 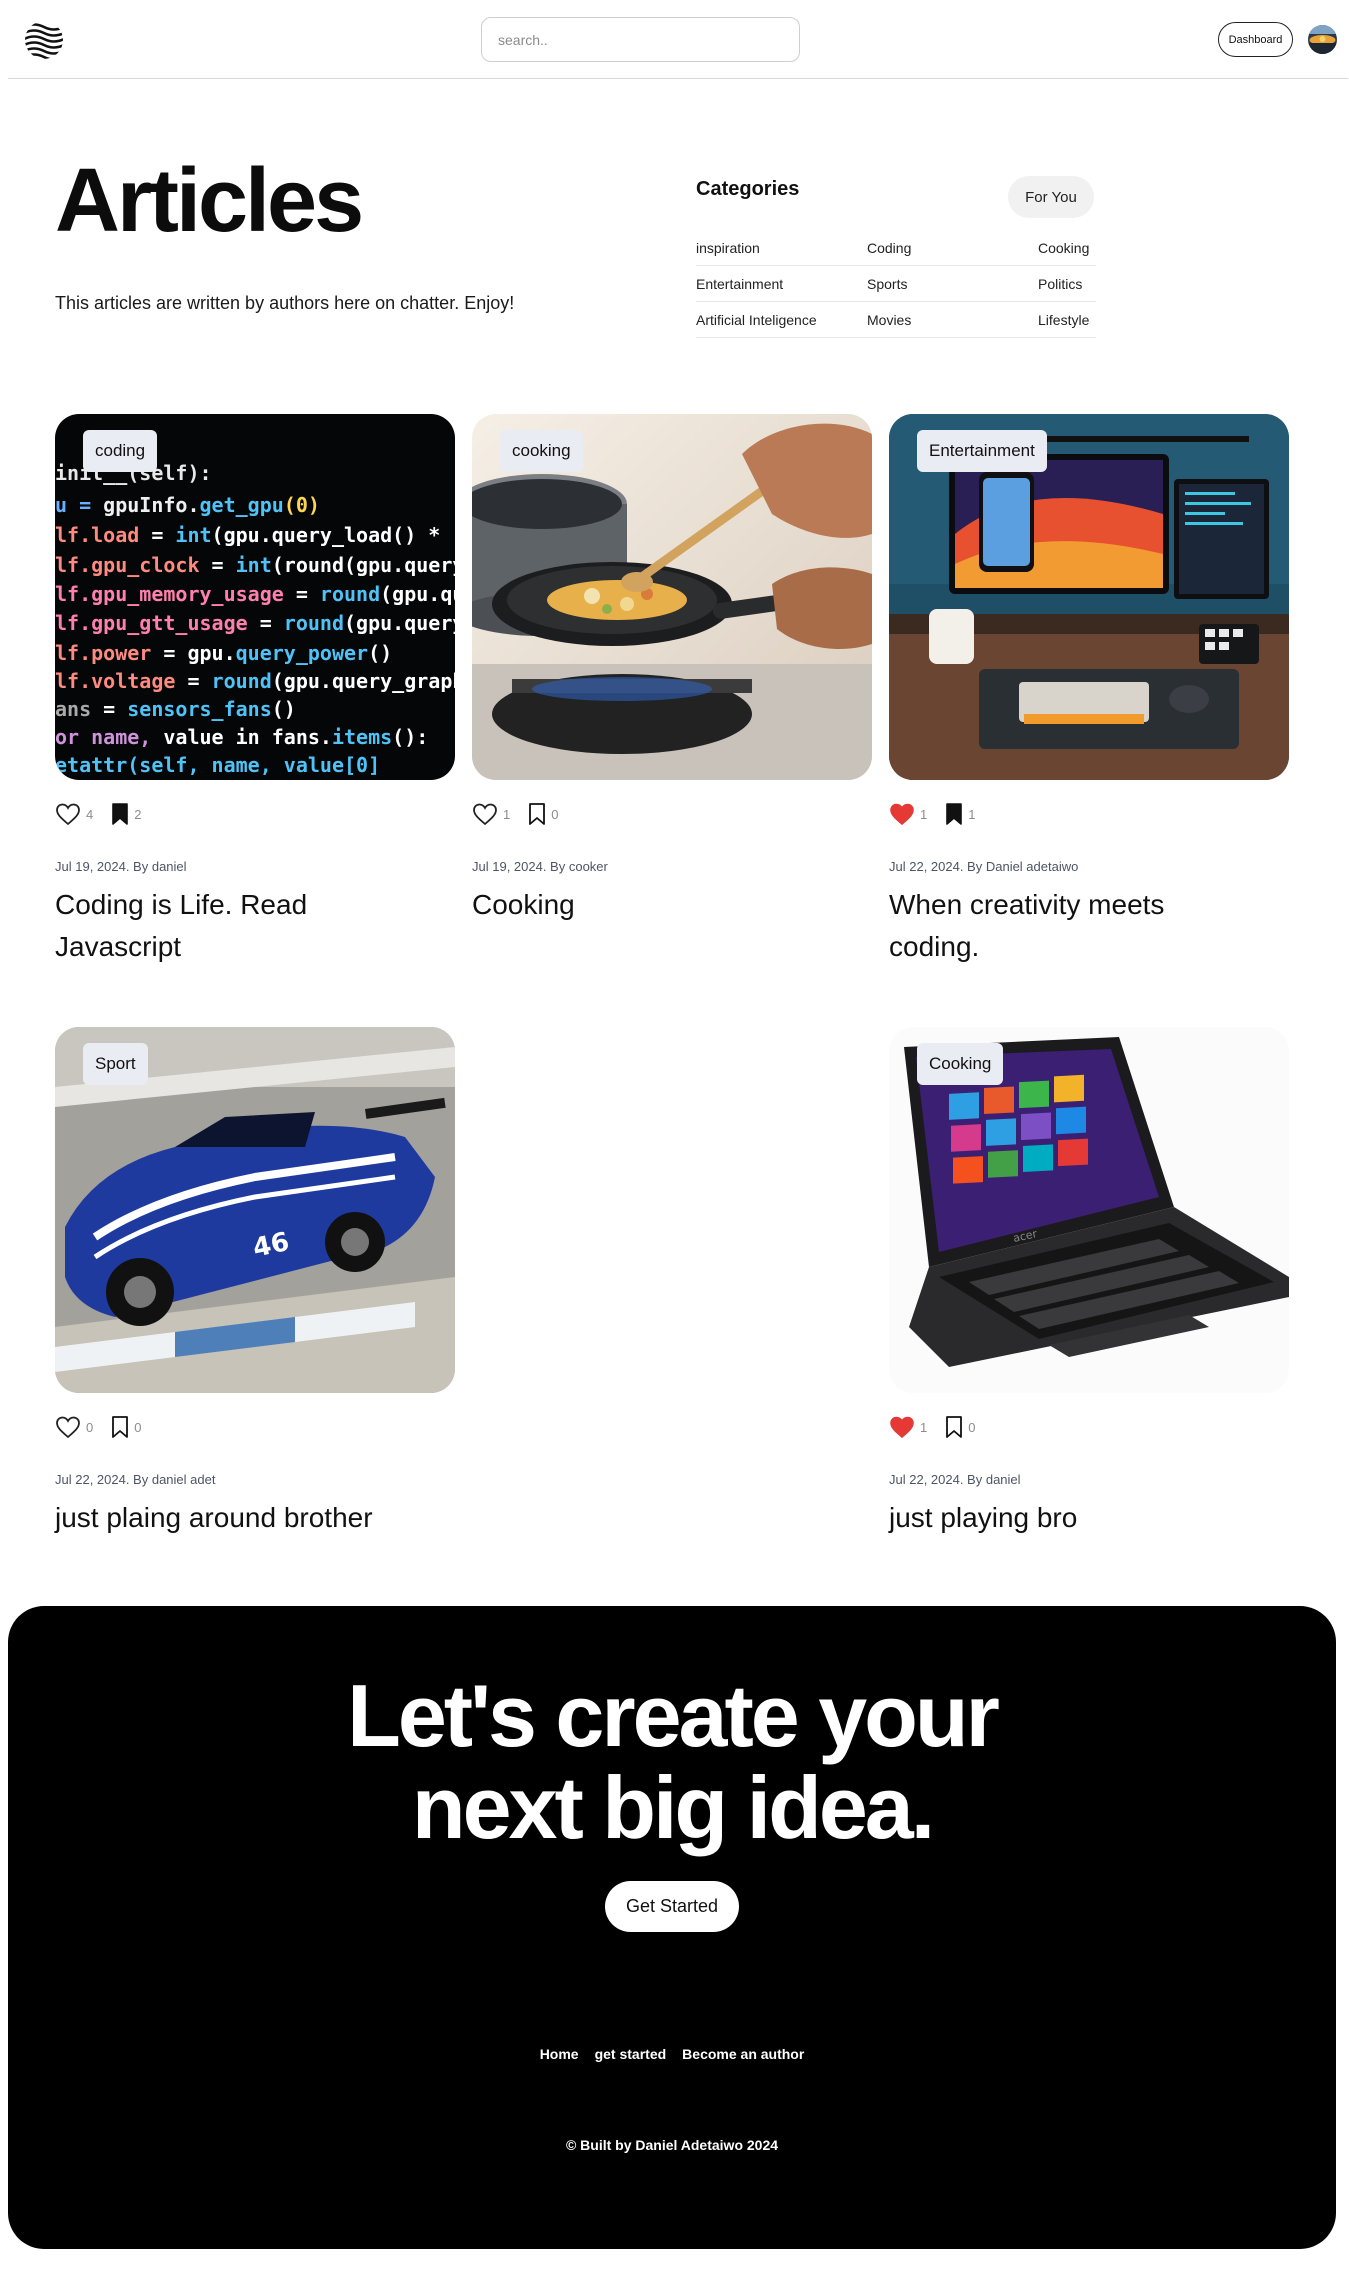 I want to click on category-artificial-intelligence: Artificial Inteligence, so click(x=781, y=320).